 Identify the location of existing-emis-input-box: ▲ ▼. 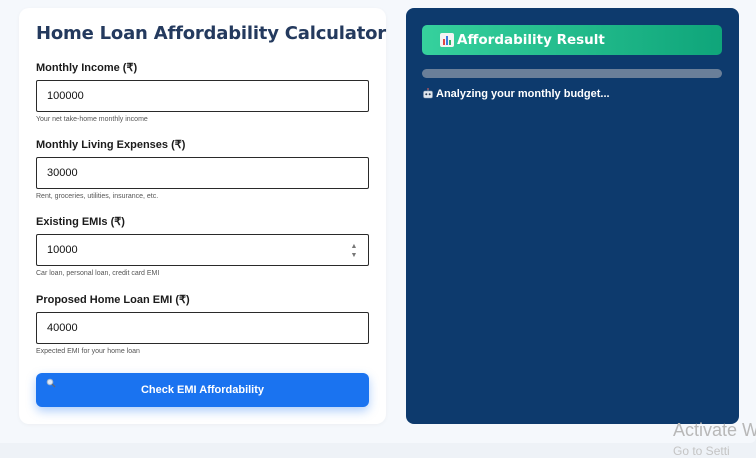
(202, 250).